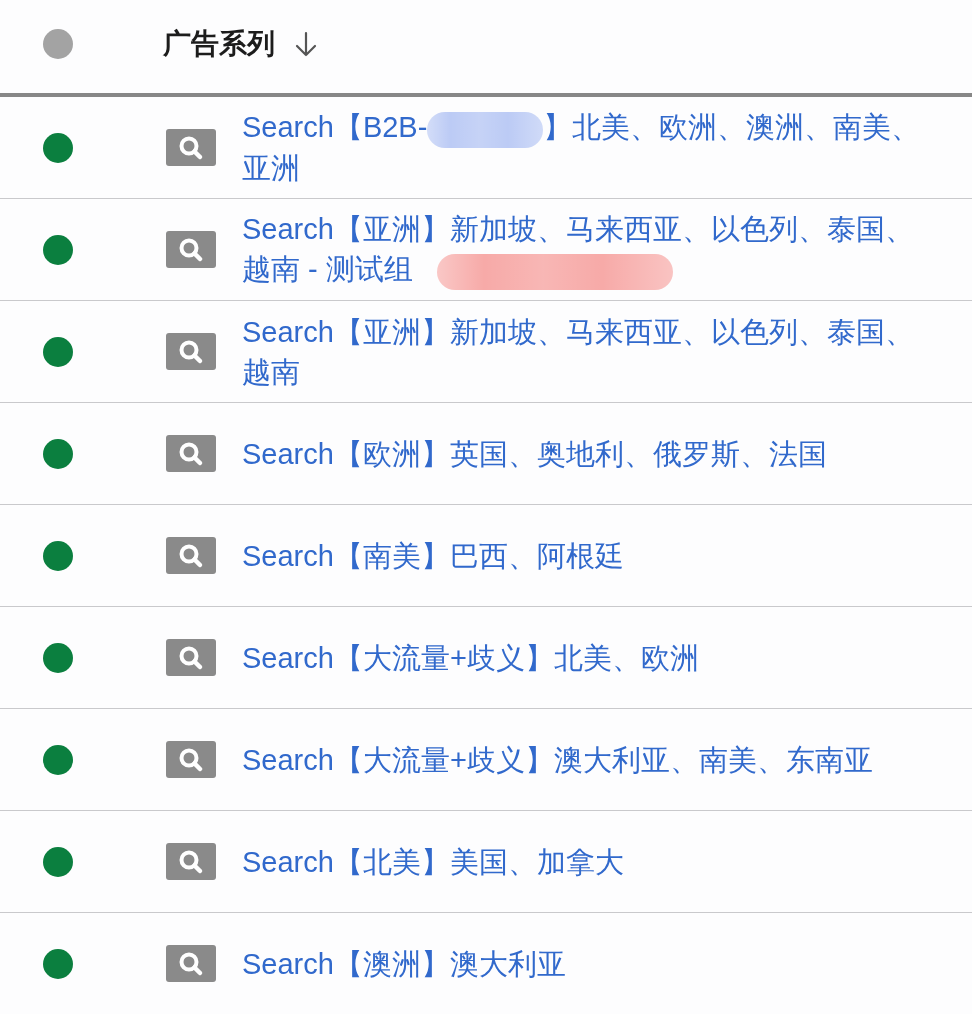  I want to click on campaign-name-link: Search【南美】巴西、阿根廷, so click(433, 555).